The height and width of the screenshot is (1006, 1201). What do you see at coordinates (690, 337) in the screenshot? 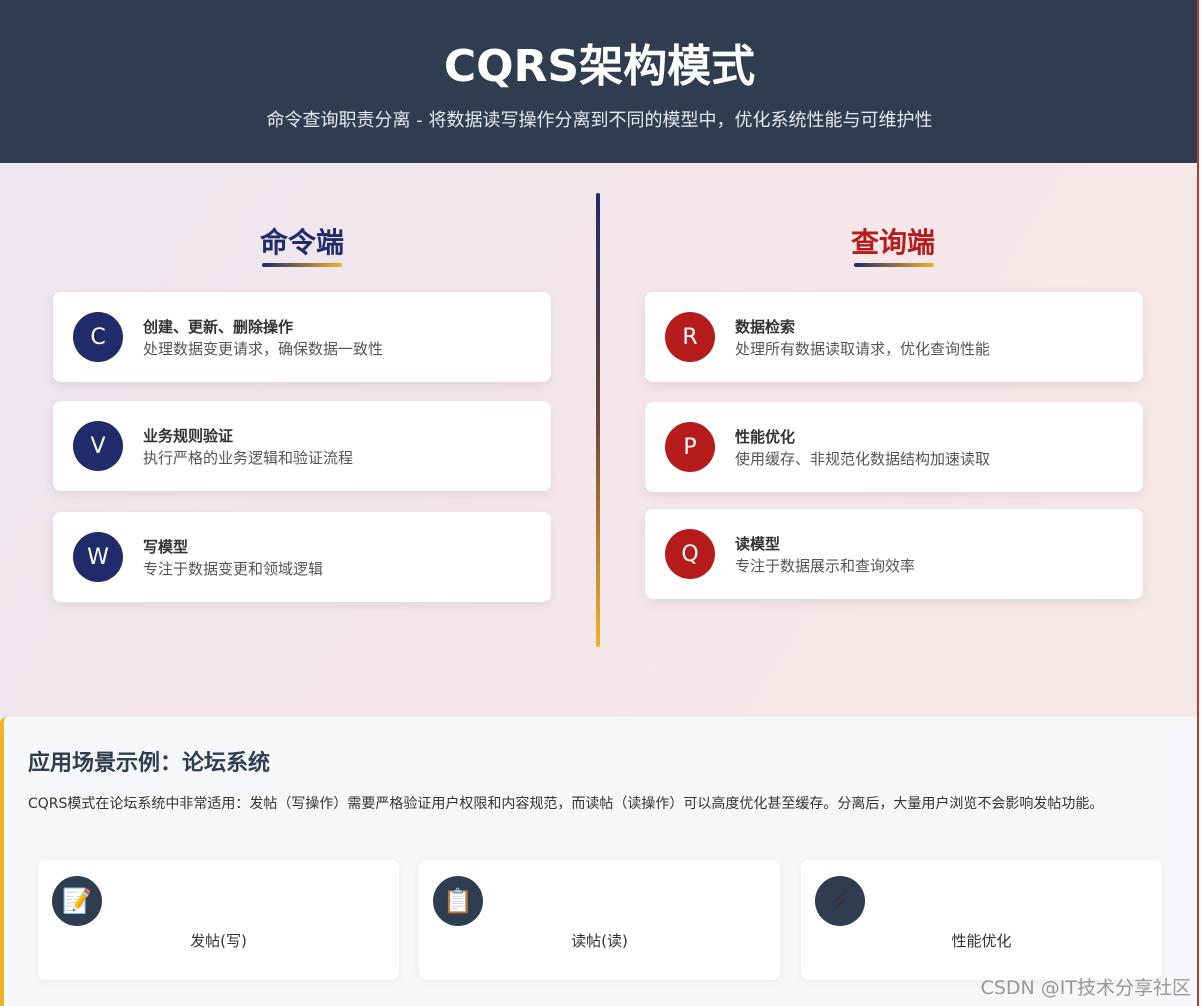
I see `badge-r: R` at bounding box center [690, 337].